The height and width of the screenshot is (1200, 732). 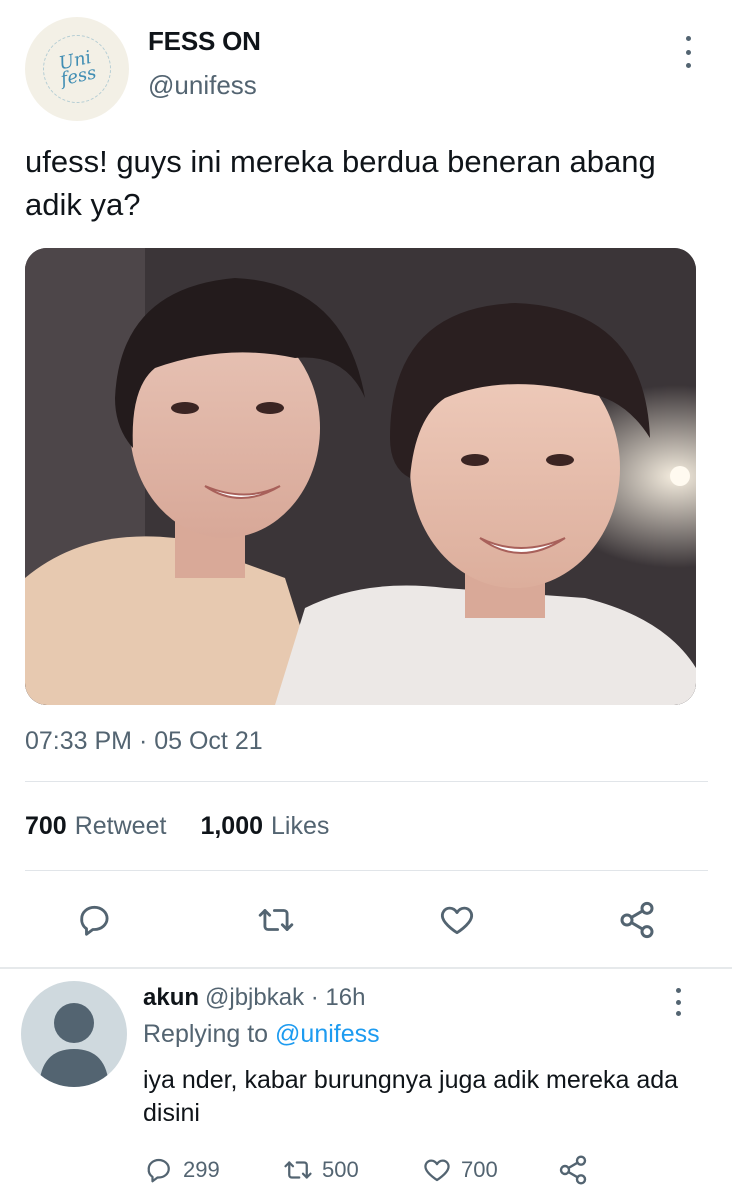 I want to click on reply-author-name: akun, so click(x=171, y=998).